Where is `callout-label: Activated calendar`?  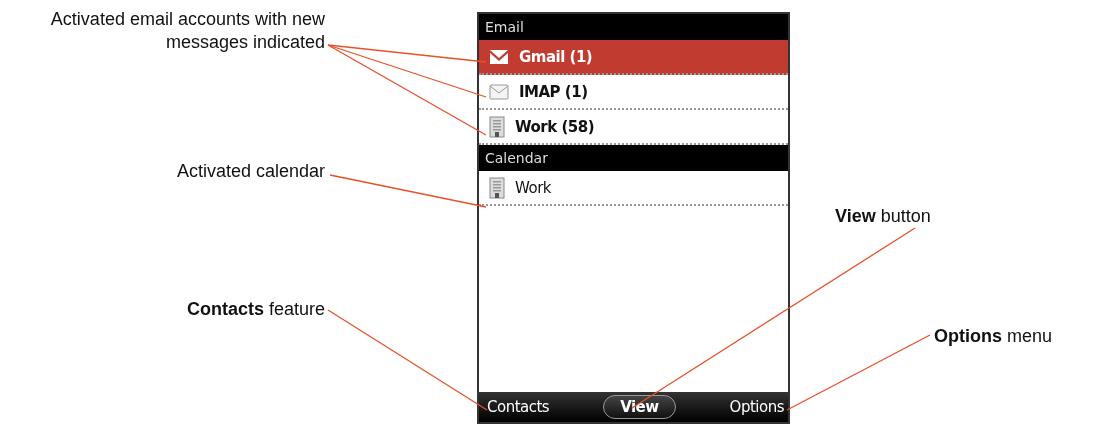
callout-label: Activated calendar is located at coordinates (250, 171).